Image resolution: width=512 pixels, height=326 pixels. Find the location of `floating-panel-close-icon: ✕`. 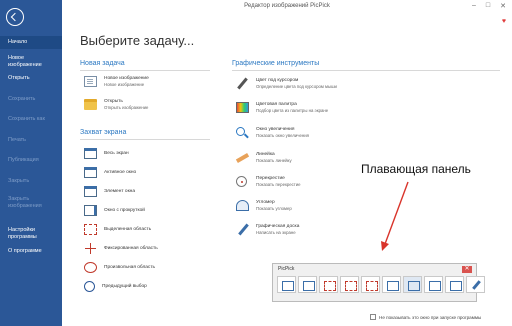

floating-panel-close-icon: ✕ is located at coordinates (467, 269).